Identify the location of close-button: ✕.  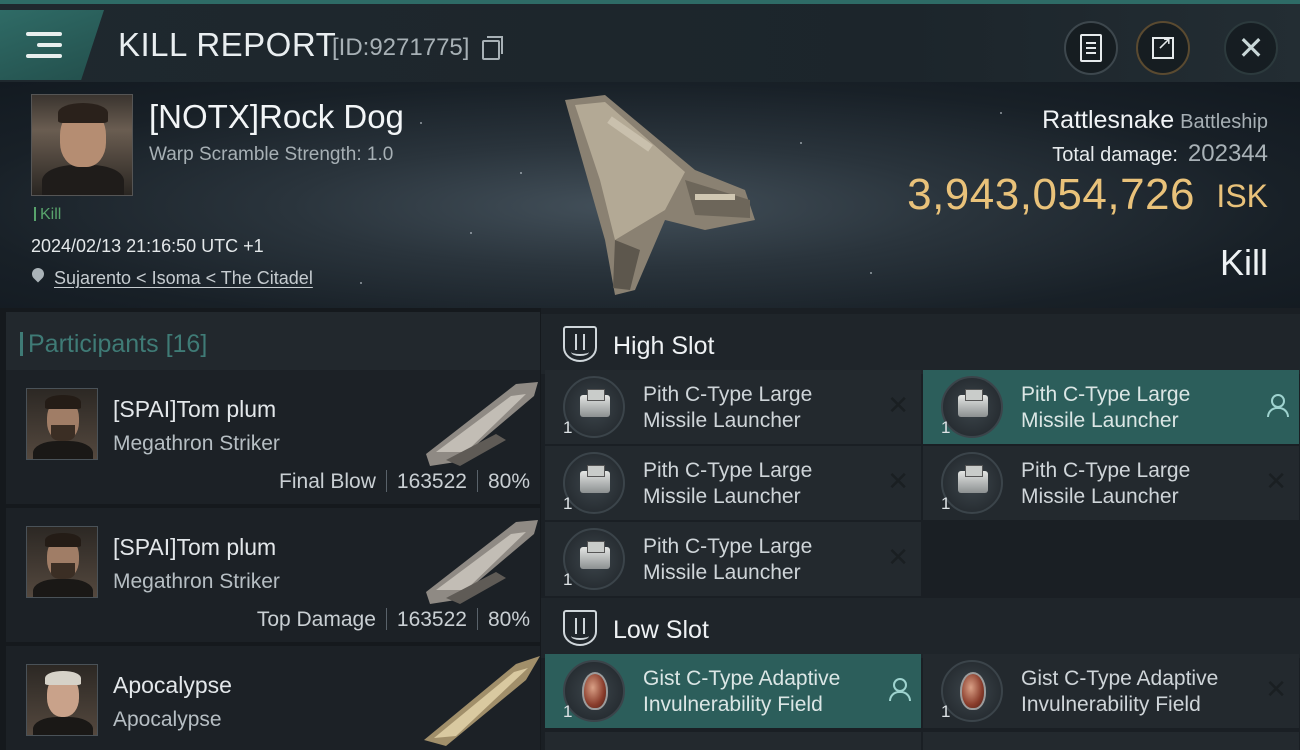
(1251, 48).